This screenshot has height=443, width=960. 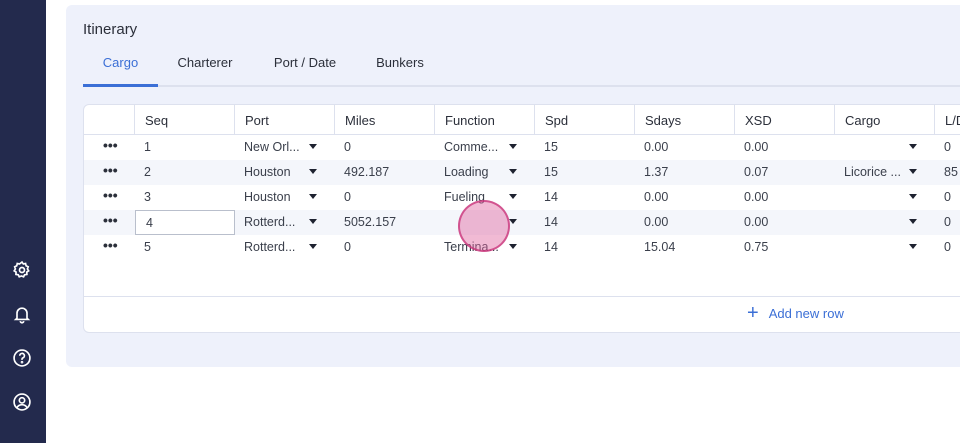 What do you see at coordinates (684, 172) in the screenshot?
I see `cell-sdays: 1.37` at bounding box center [684, 172].